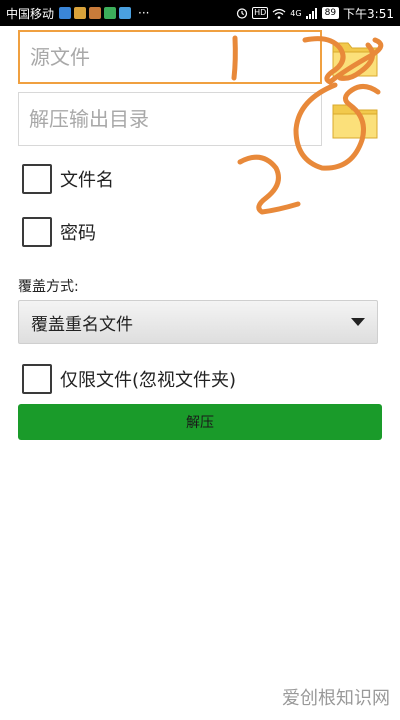  What do you see at coordinates (37, 379) in the screenshot?
I see `files-only-checkbox` at bounding box center [37, 379].